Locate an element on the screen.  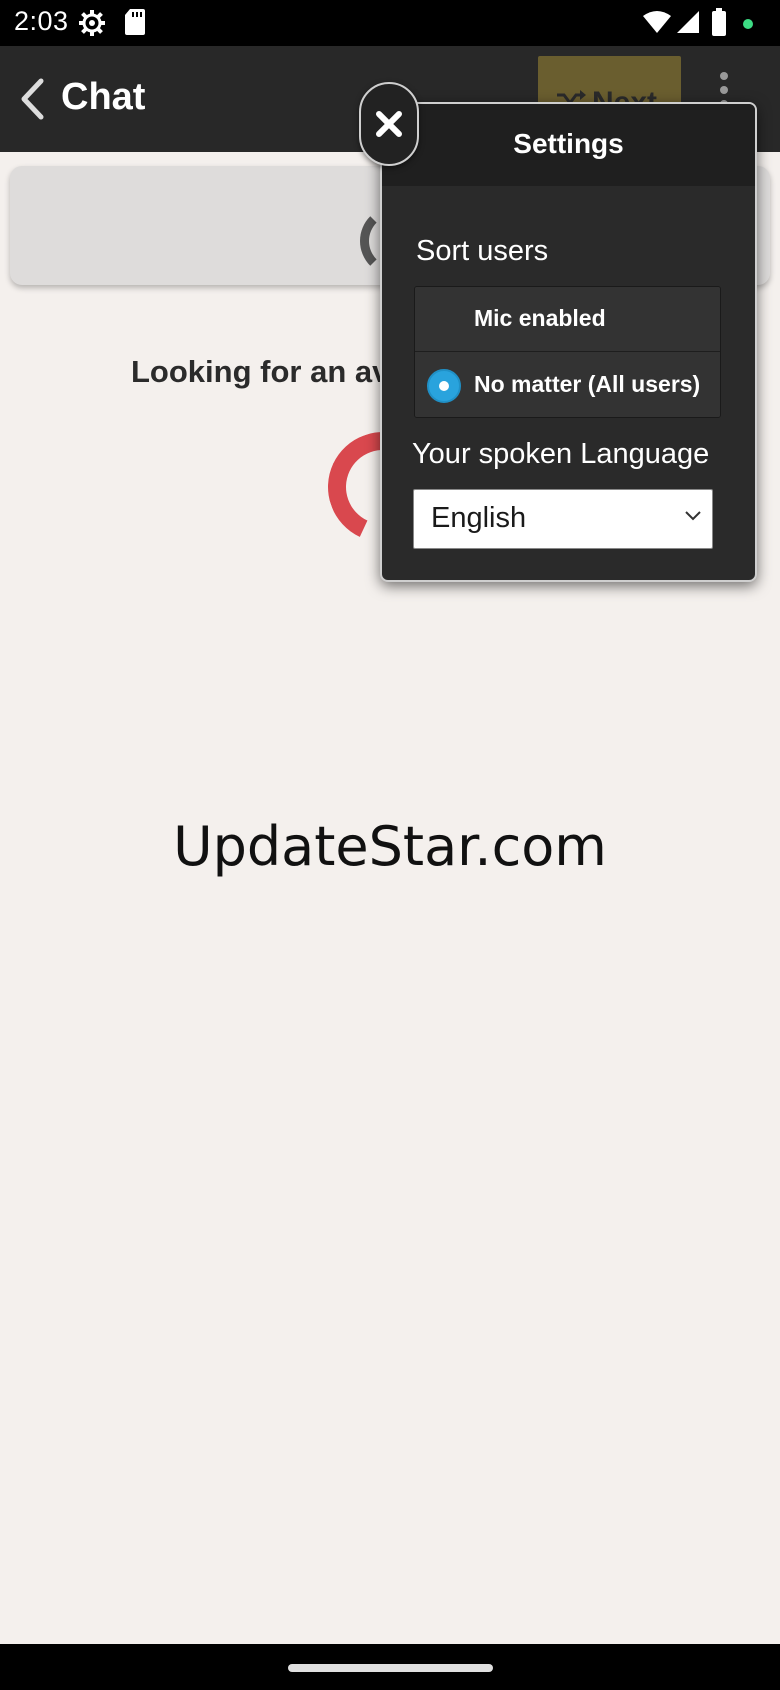
navigation-bar is located at coordinates (390, 1667).